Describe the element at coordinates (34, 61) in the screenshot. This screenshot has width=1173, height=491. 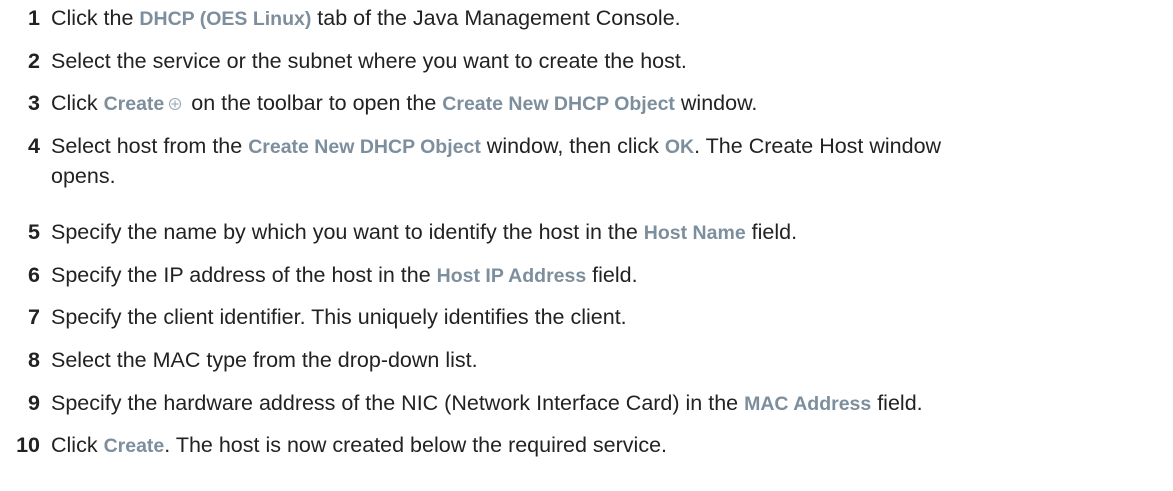
I see `step-number: 2` at that location.